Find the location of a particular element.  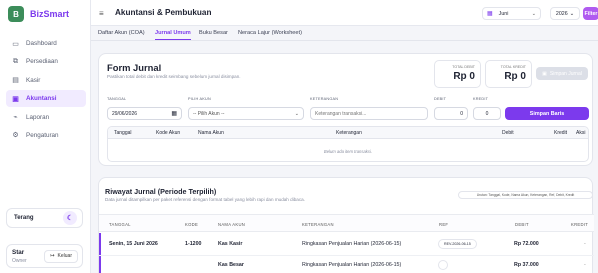

brand: B BizSmart is located at coordinates (38, 14).